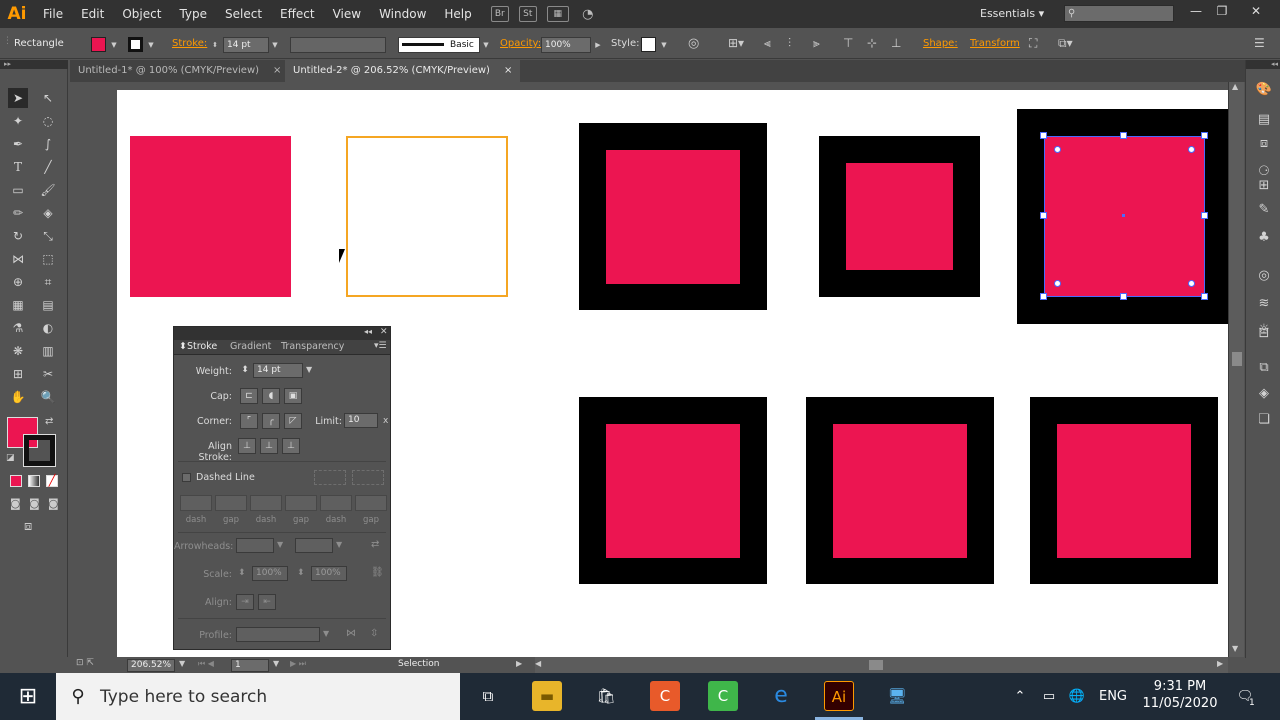 The image size is (1280, 720). I want to click on stroke-dropdown: ▼, so click(151, 45).